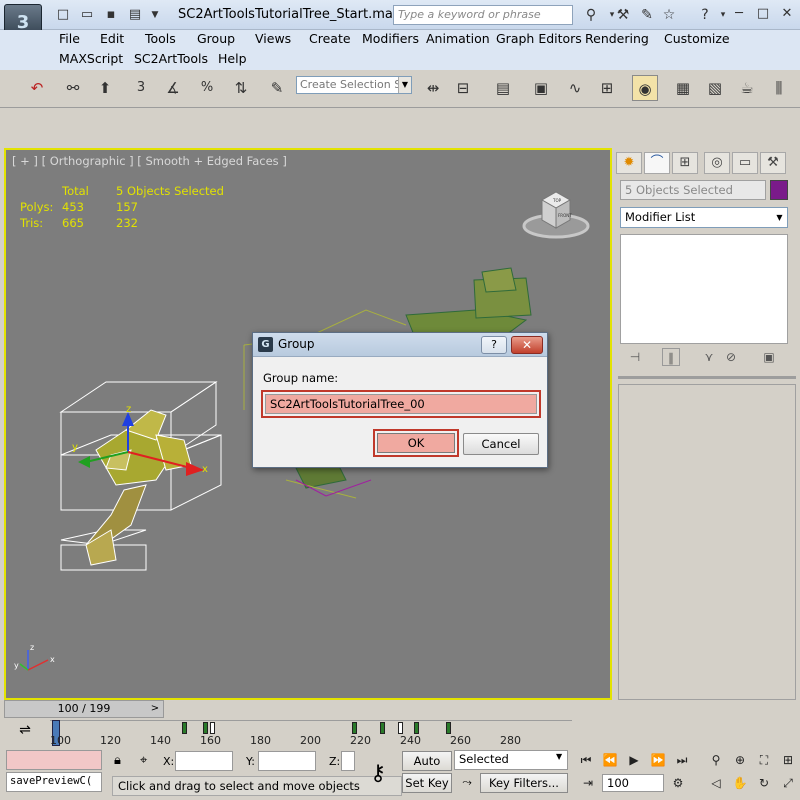 This screenshot has width=800, height=800. I want to click on menu-sc2arttools: SC2ArtTools, so click(171, 59).